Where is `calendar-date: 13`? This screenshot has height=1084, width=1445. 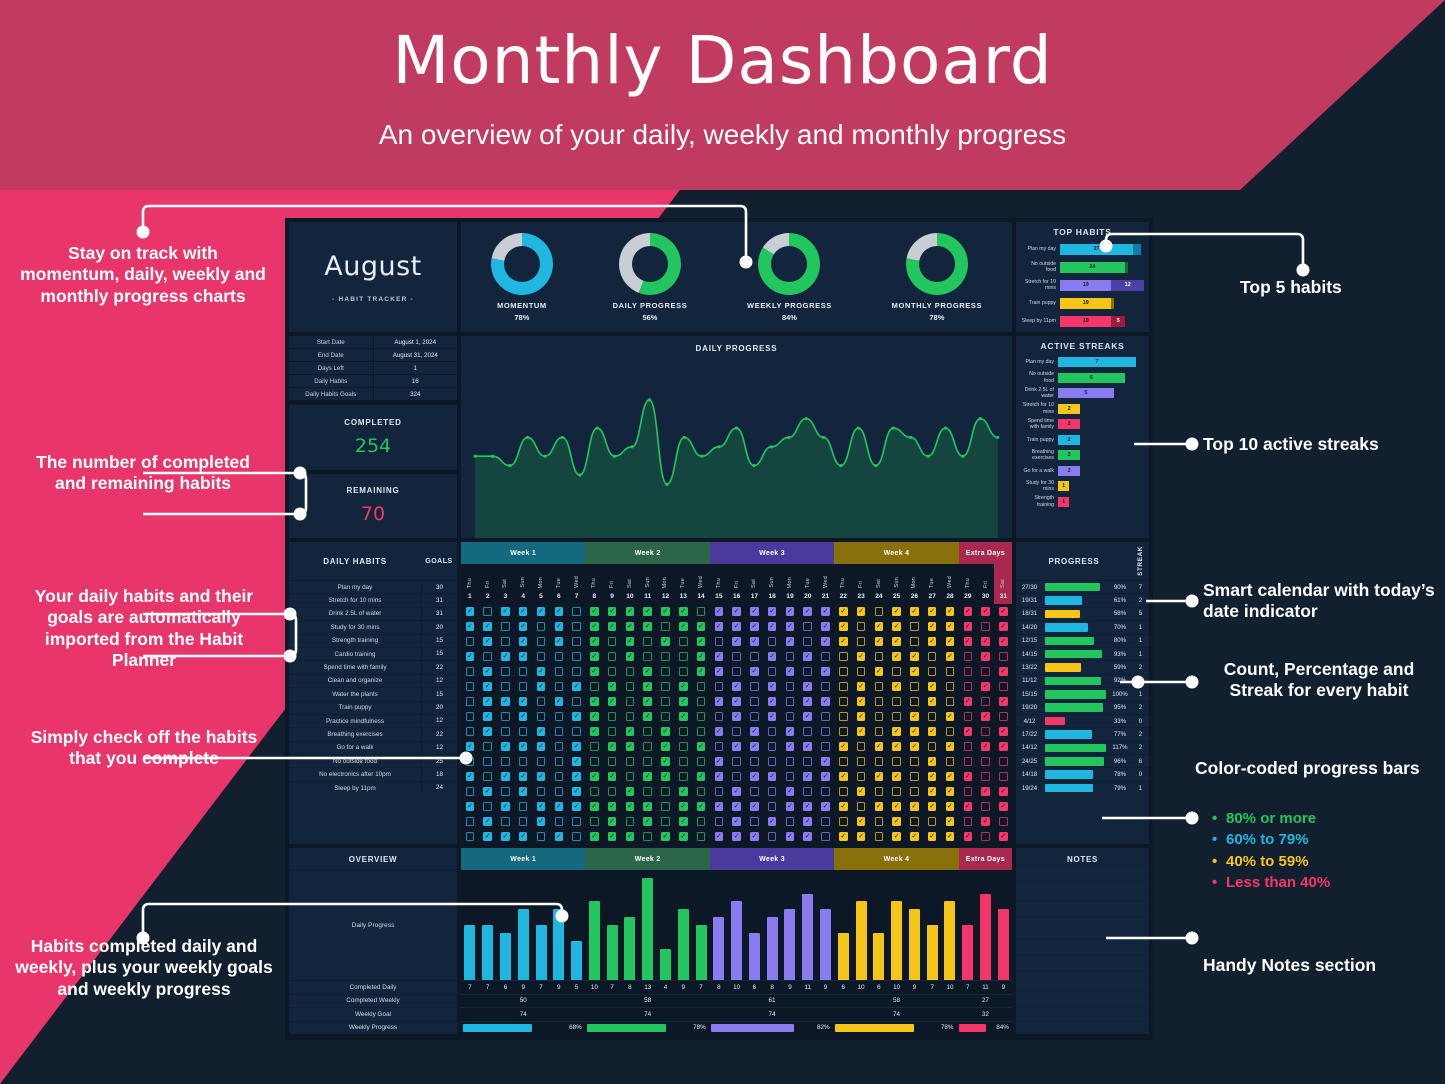 calendar-date: 13 is located at coordinates (683, 597).